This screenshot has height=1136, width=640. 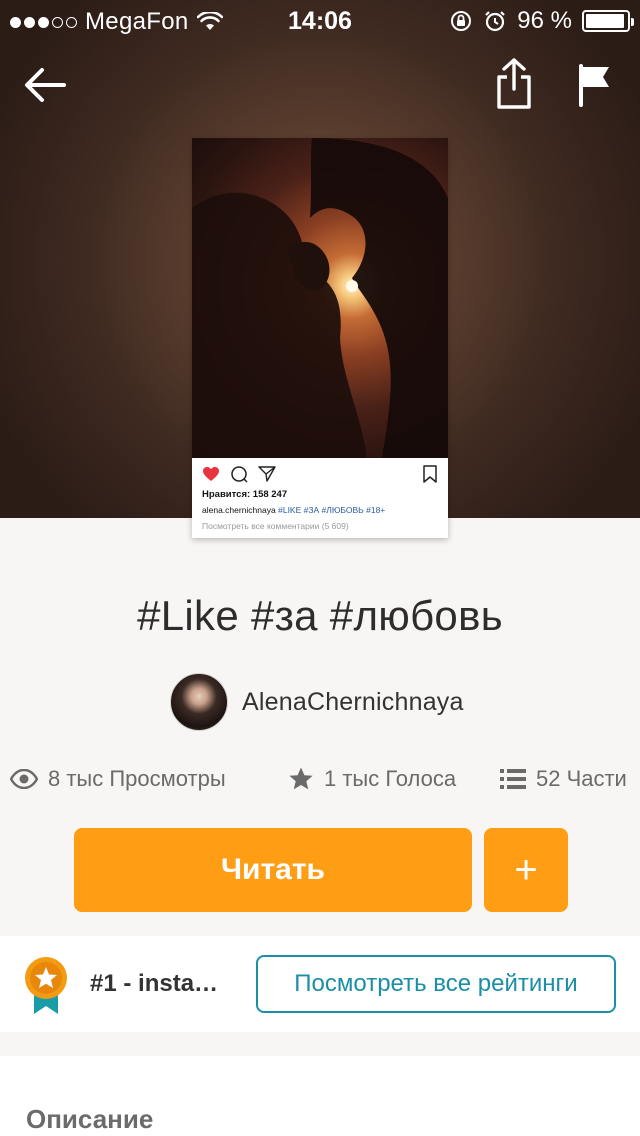 I want to click on rotation-lock-icon, so click(x=461, y=21).